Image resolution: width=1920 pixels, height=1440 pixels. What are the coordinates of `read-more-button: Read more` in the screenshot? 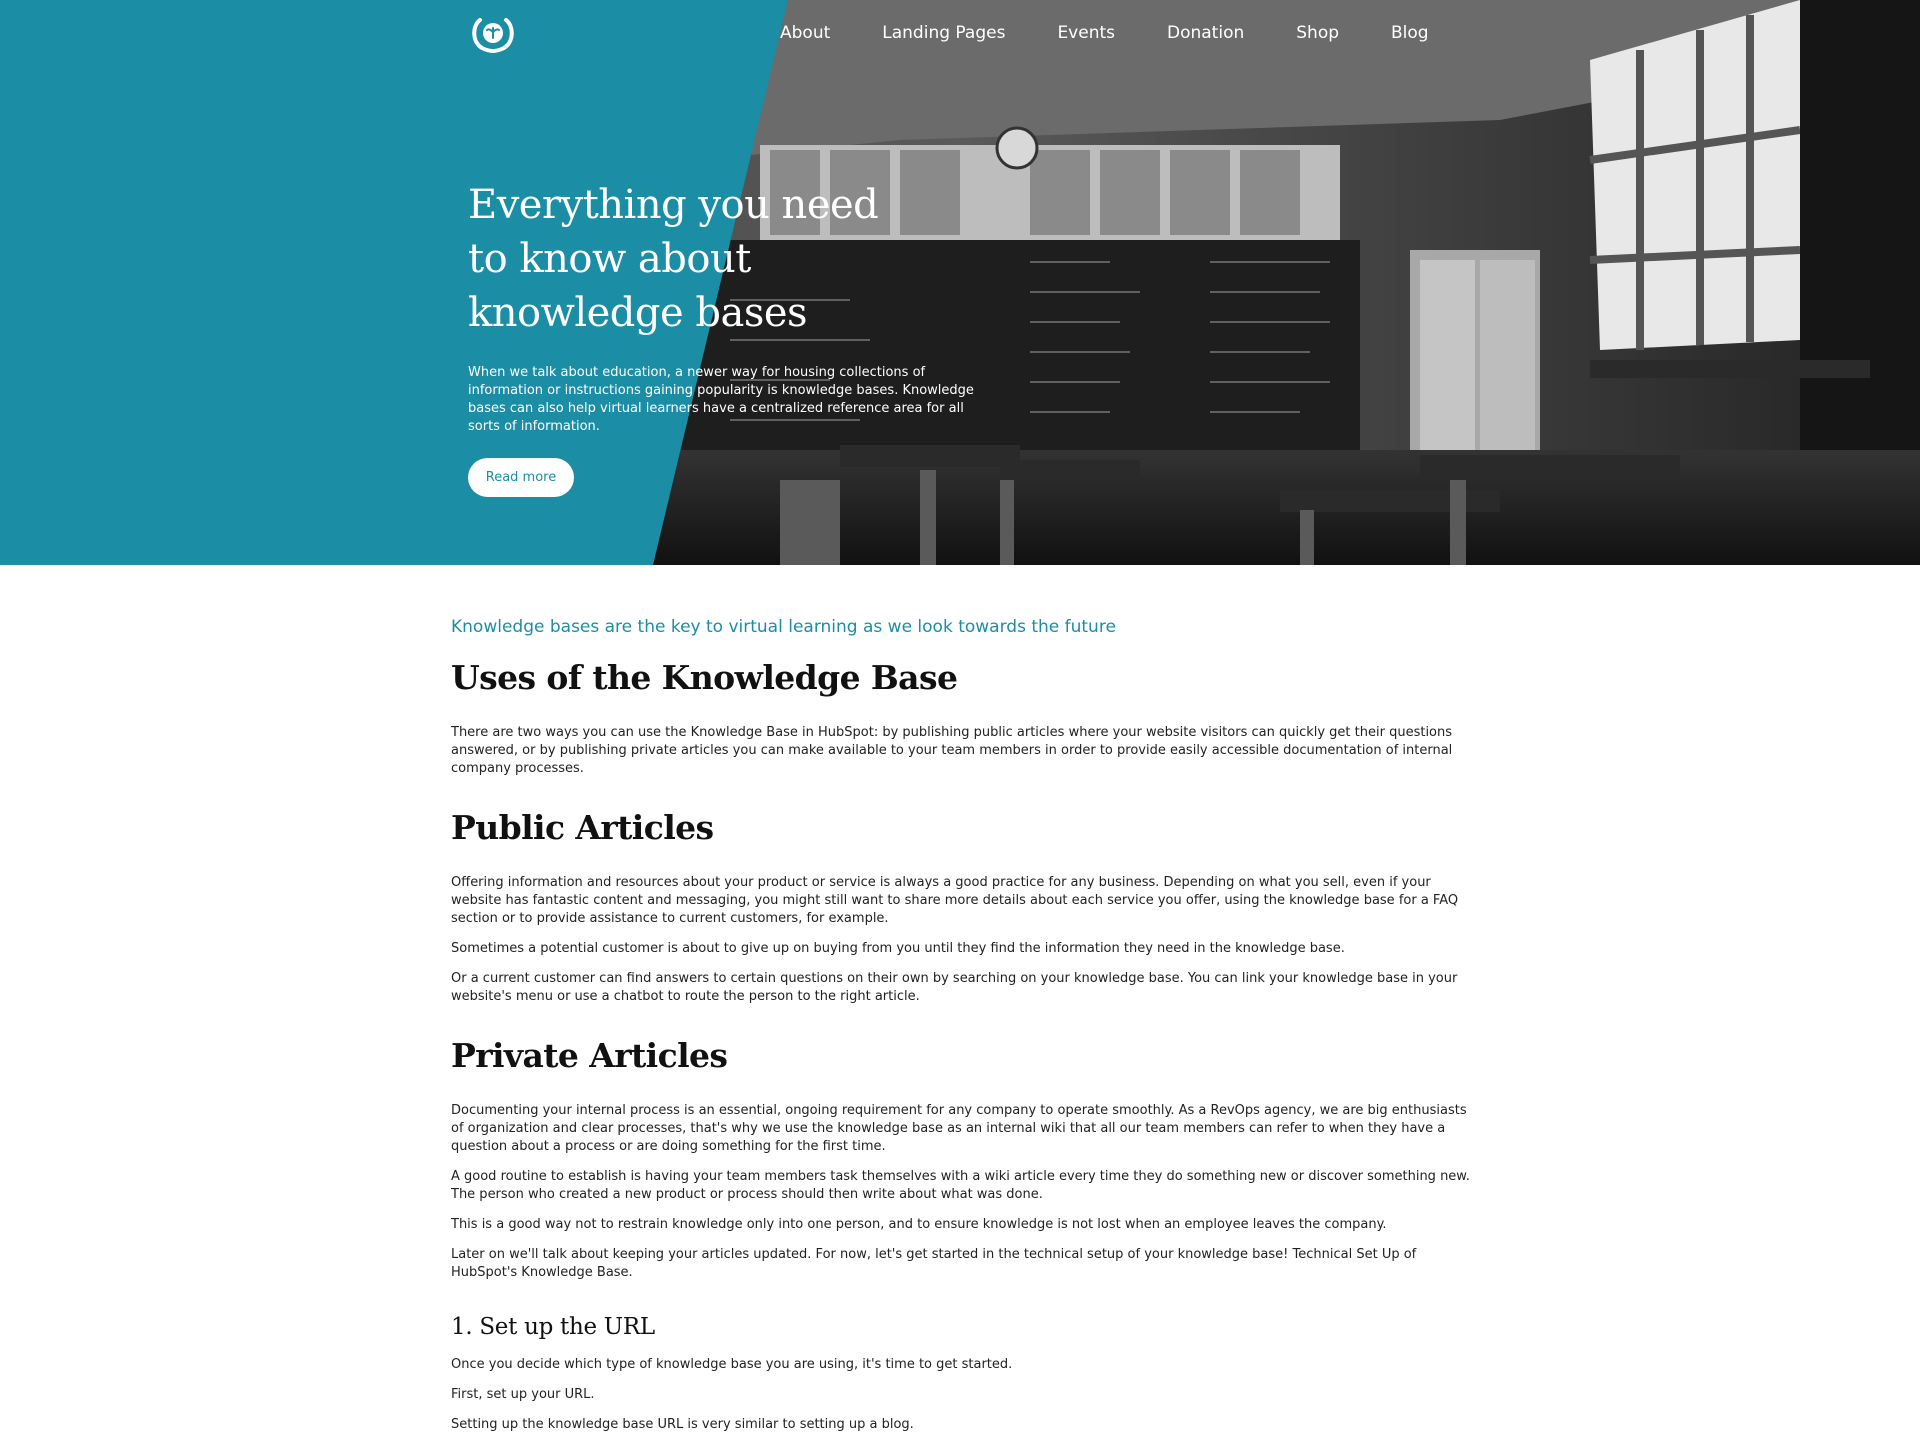 It's located at (521, 477).